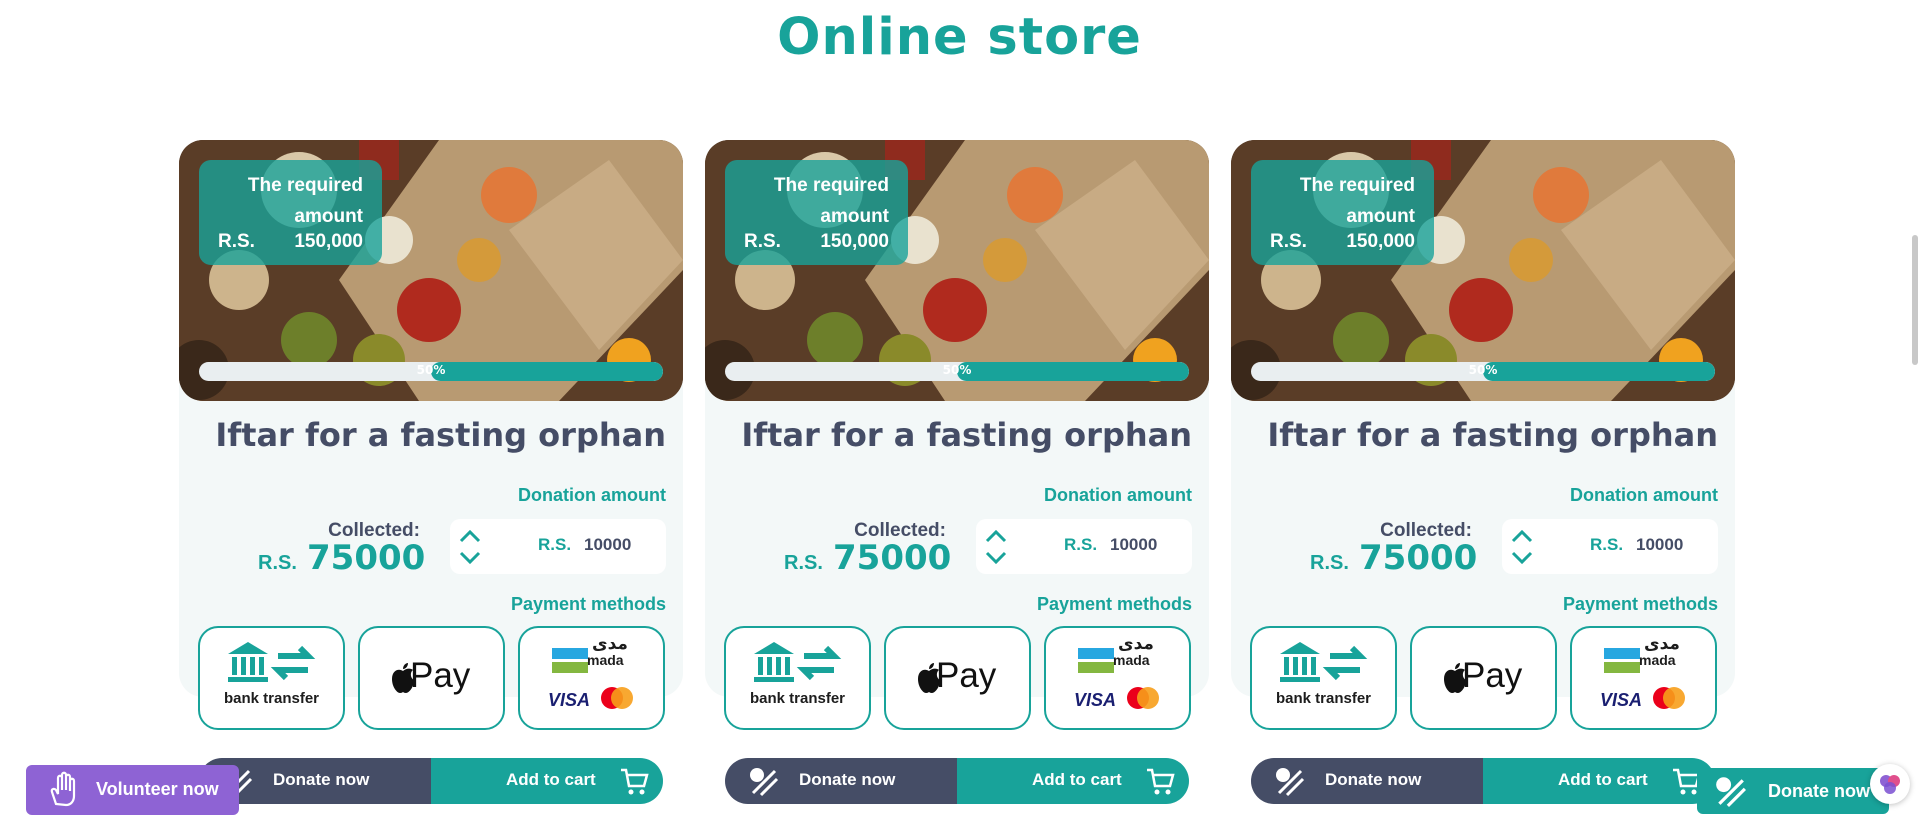 Image resolution: width=1919 pixels, height=837 pixels. Describe the element at coordinates (157, 789) in the screenshot. I see `volunteer-now-label: Volunteer now` at that location.